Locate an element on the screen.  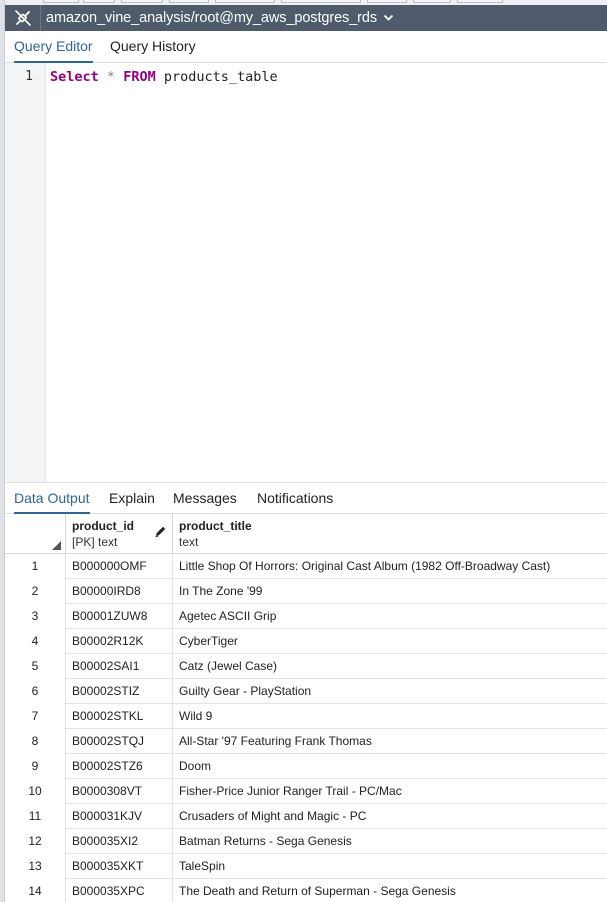
column-header-product-title: product_title text is located at coordinates (390, 534).